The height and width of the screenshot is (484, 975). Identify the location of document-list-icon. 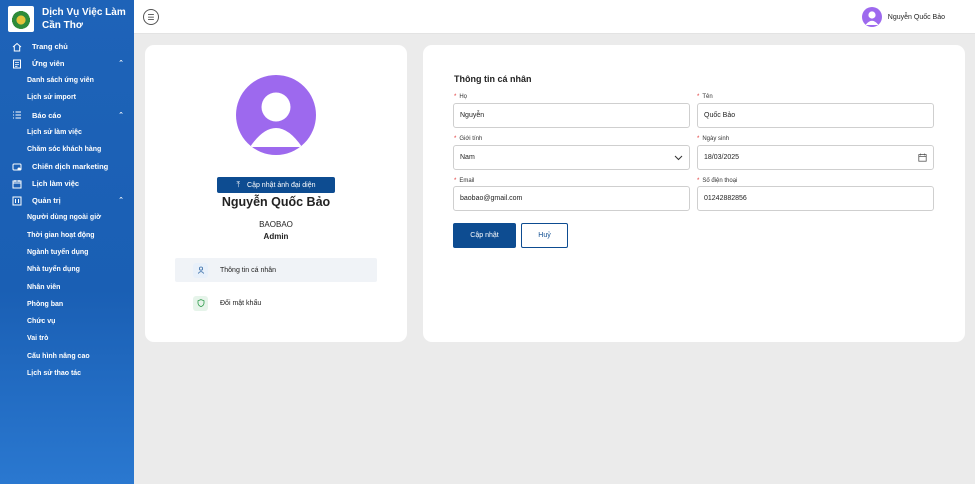
(17, 64).